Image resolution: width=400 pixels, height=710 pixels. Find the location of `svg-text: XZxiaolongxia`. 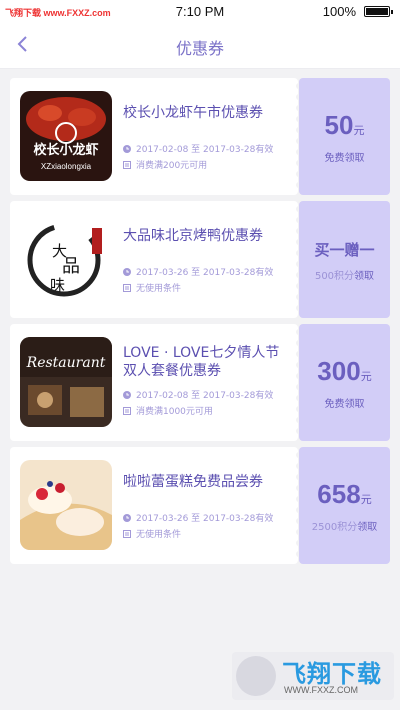

svg-text: XZxiaolongxia is located at coordinates (66, 166).